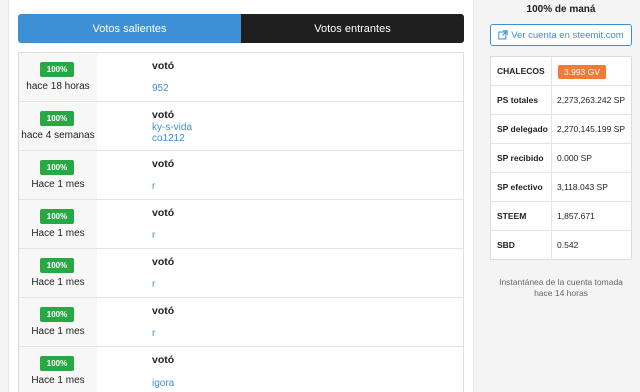  What do you see at coordinates (582, 187) in the screenshot?
I see `stat-value: 3,118.043 SP` at bounding box center [582, 187].